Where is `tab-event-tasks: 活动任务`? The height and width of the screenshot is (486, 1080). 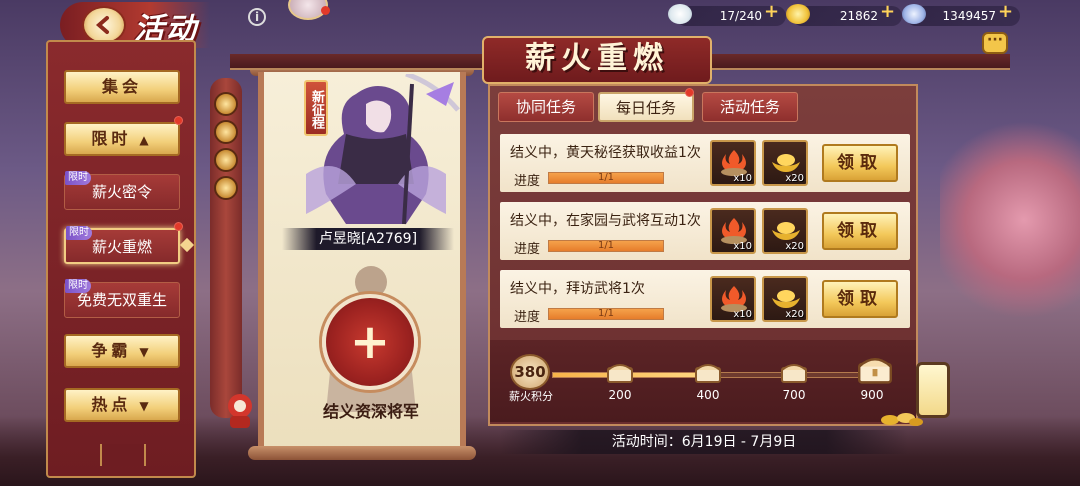 tab-event-tasks: 活动任务 is located at coordinates (750, 107).